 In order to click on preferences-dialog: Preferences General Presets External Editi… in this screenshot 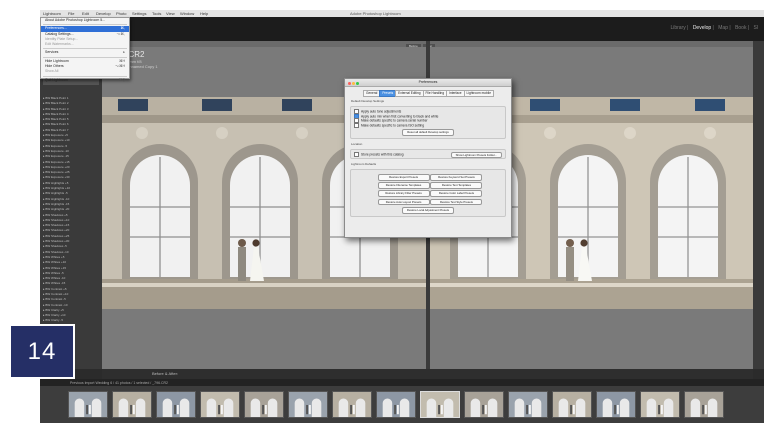, I will do `click(428, 158)`.